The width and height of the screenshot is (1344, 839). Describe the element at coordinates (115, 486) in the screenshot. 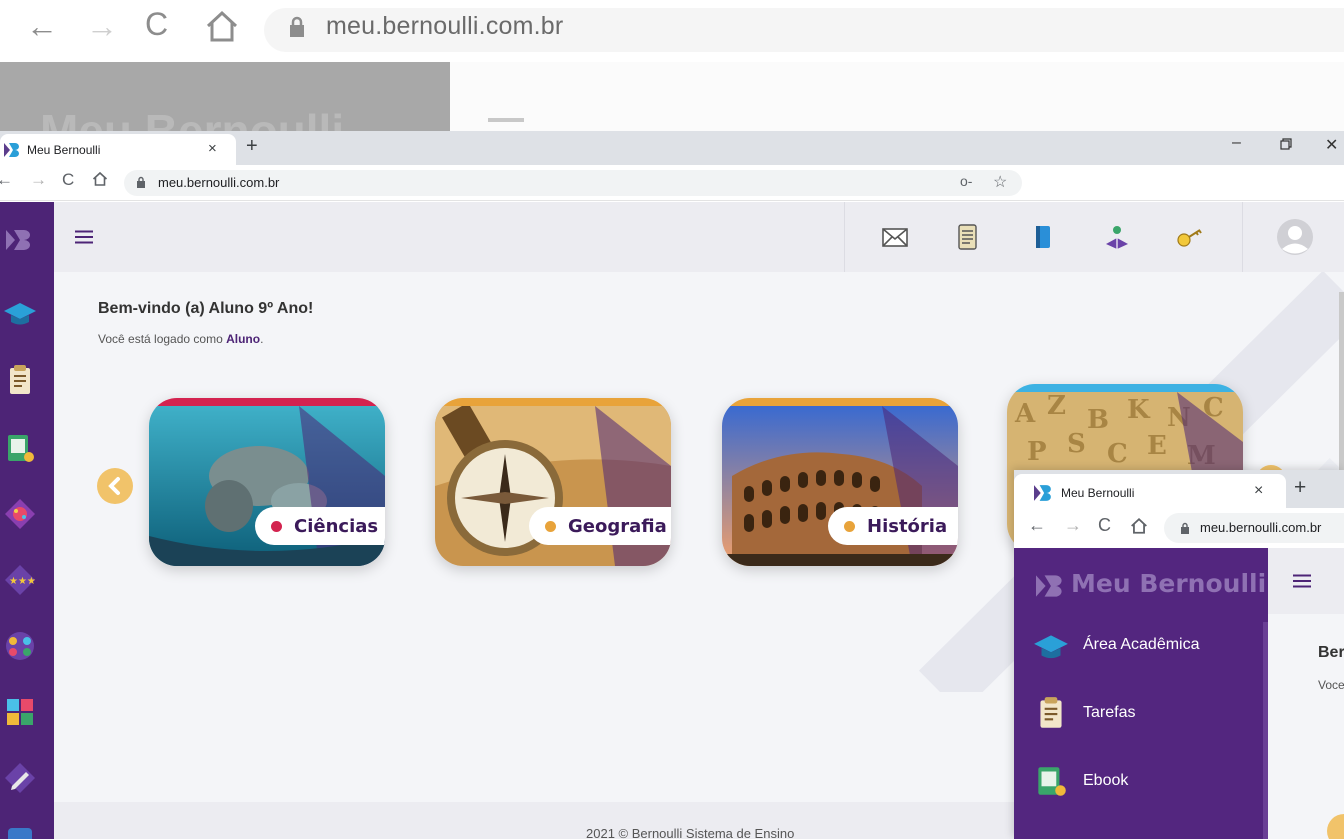

I see `carousel-prev-button` at that location.